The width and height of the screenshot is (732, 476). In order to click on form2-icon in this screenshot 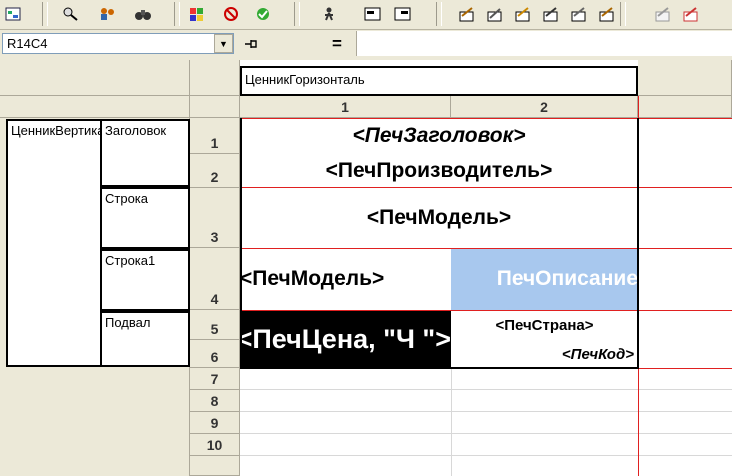, I will do `click(403, 14)`.